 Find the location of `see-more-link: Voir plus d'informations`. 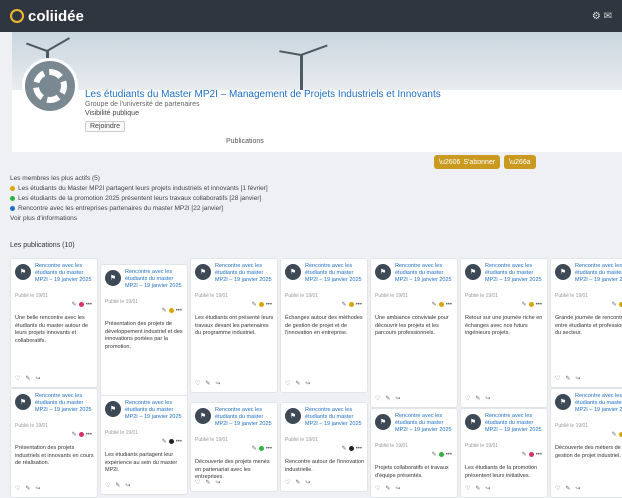

see-more-link: Voir plus d'informations is located at coordinates (310, 219).